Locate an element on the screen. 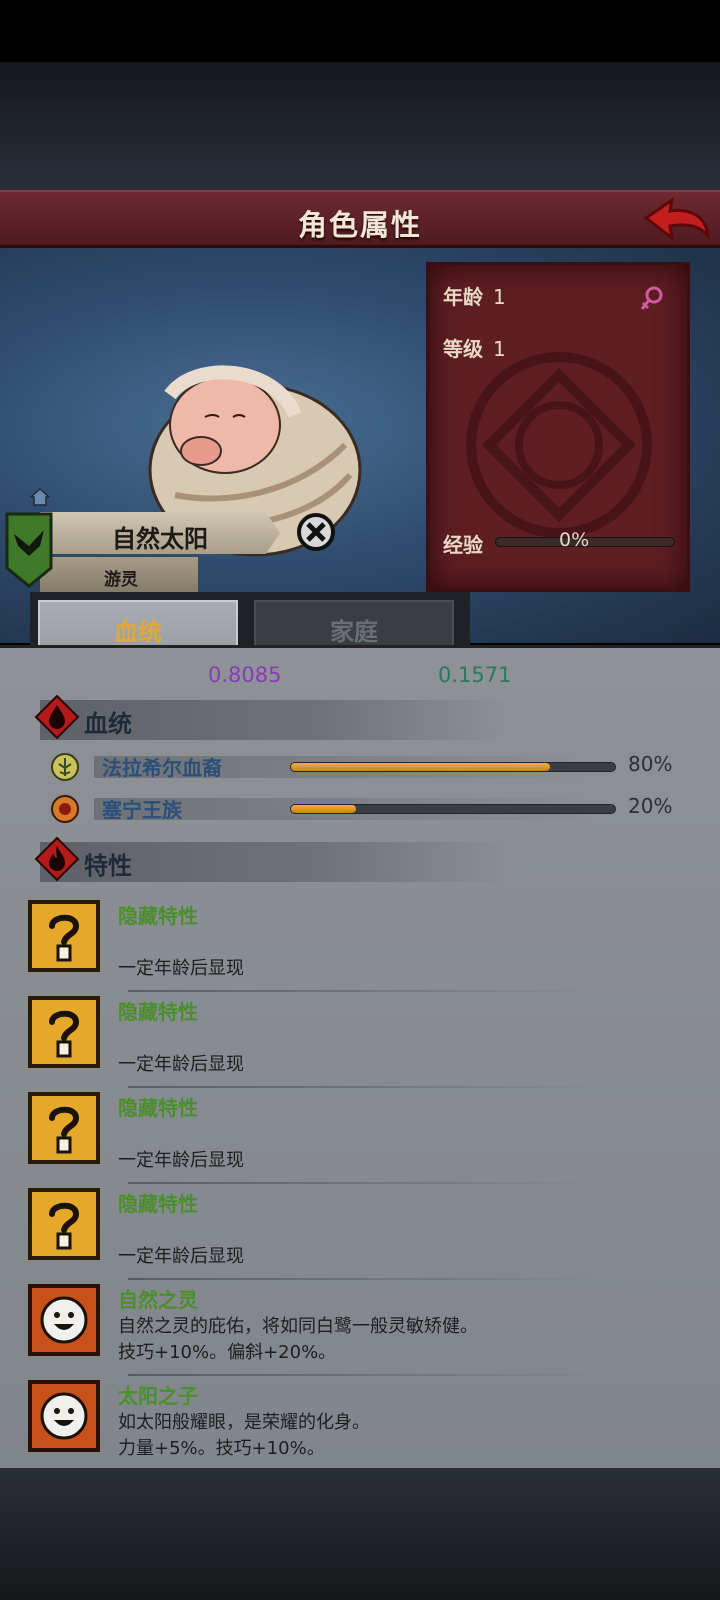  blood-drop-icon is located at coordinates (57, 717).